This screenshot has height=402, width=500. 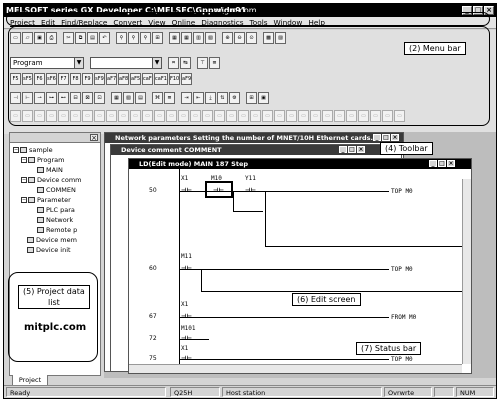 I want to click on callout-project-data-list: (5) Project data list, so click(x=54, y=297).